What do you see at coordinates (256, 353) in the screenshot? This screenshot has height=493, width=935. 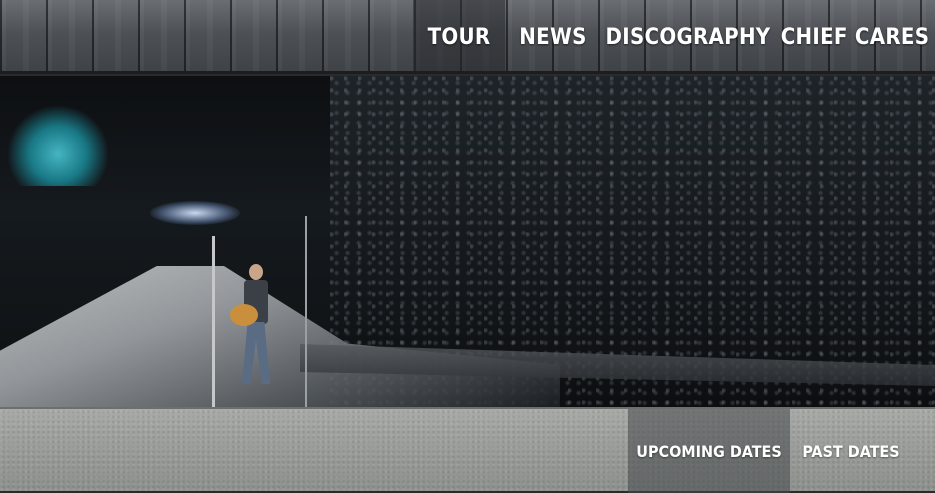 I see `performer-legs` at bounding box center [256, 353].